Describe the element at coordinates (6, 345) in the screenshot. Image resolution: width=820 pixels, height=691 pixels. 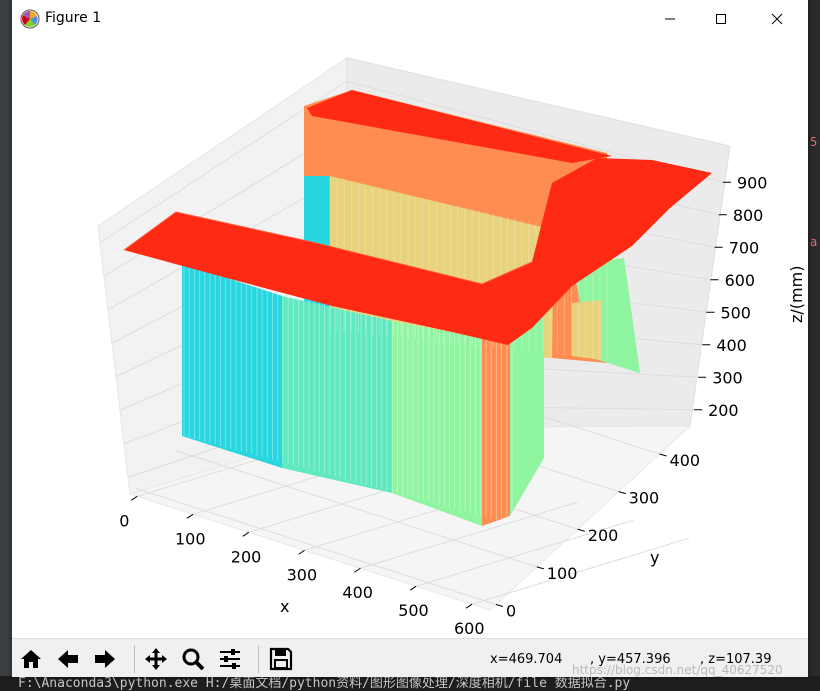
I see `editor-gutter` at that location.